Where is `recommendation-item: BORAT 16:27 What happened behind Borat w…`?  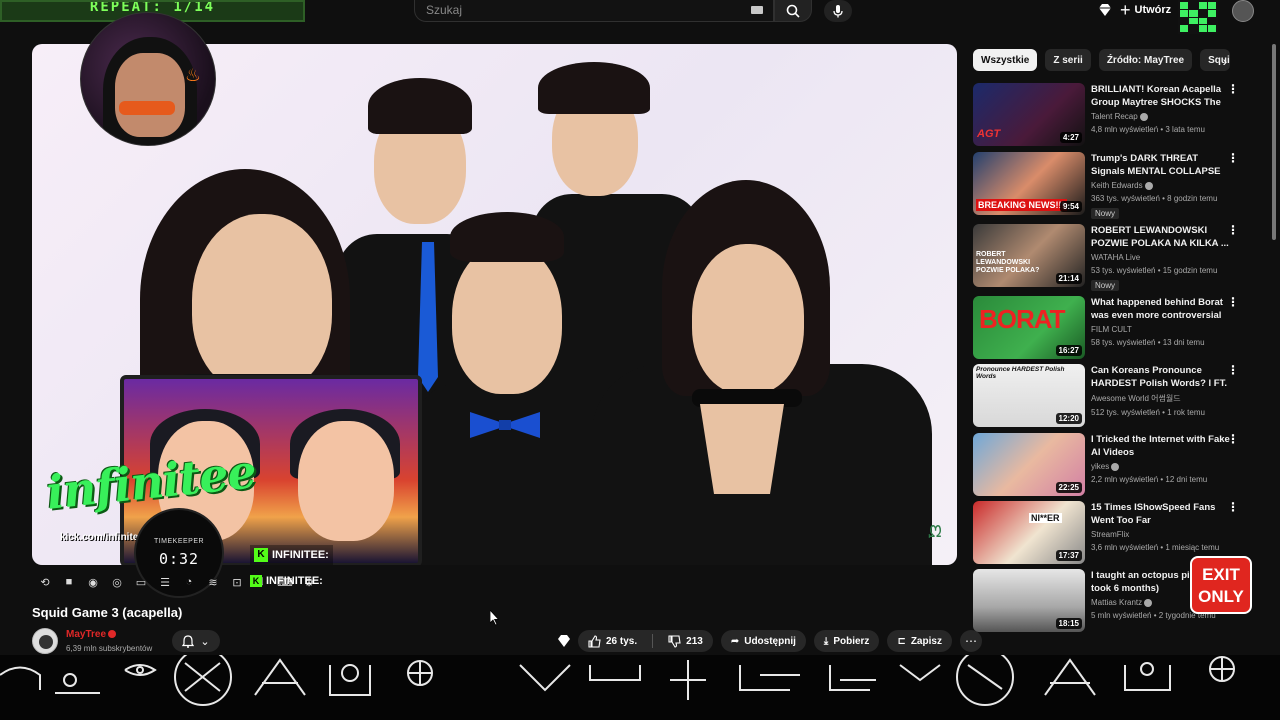 recommendation-item: BORAT 16:27 What happened behind Borat w… is located at coordinates (1108, 328).